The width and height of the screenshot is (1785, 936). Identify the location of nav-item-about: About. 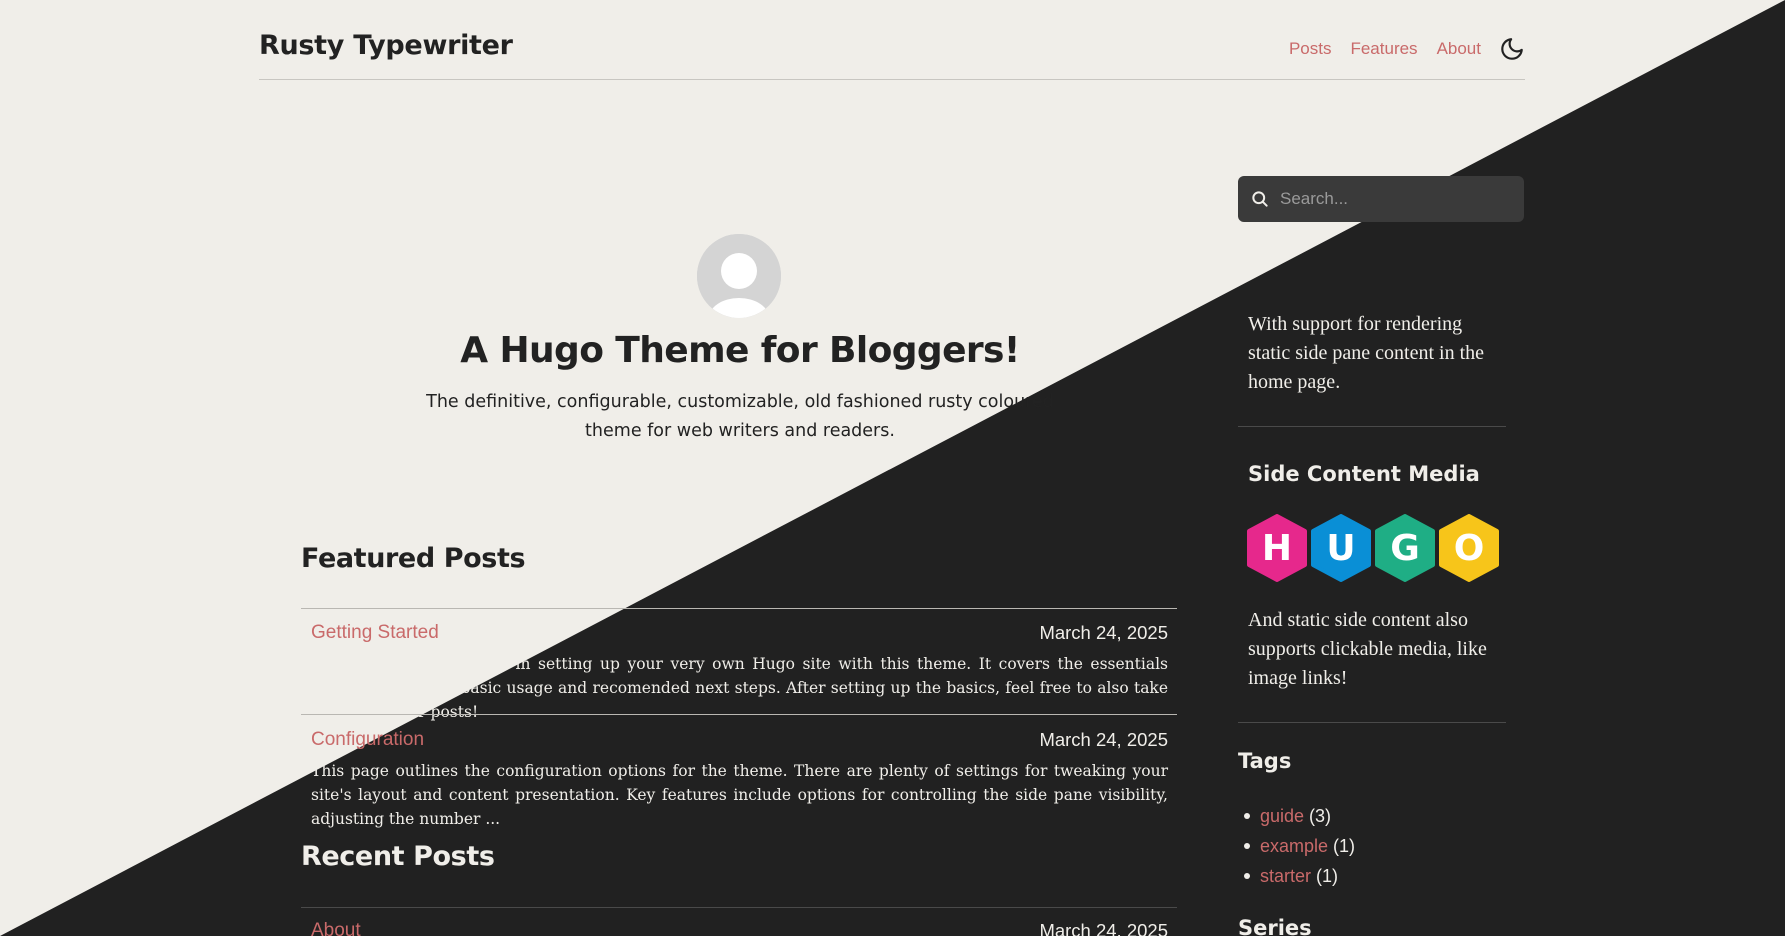
(1459, 49).